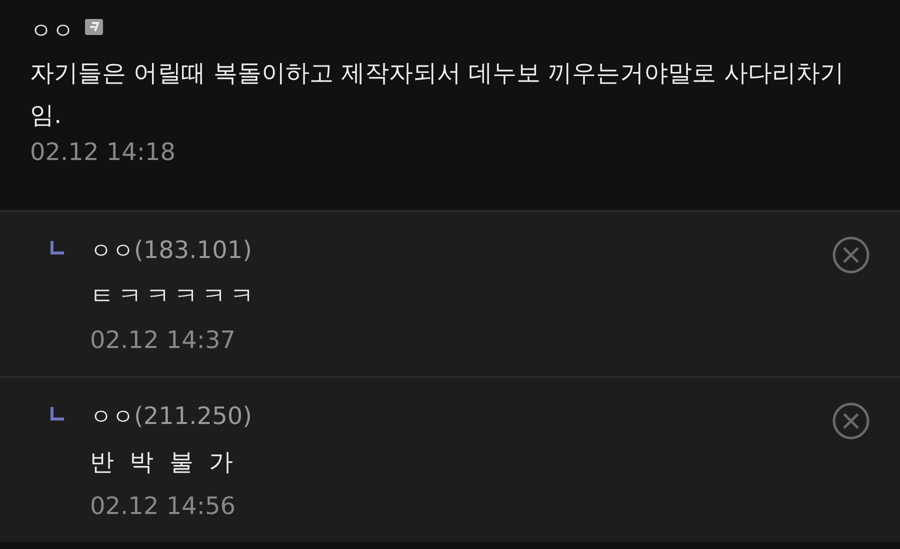 The image size is (900, 549). Describe the element at coordinates (163, 506) in the screenshot. I see `reply-time: 02.12 14:56` at that location.